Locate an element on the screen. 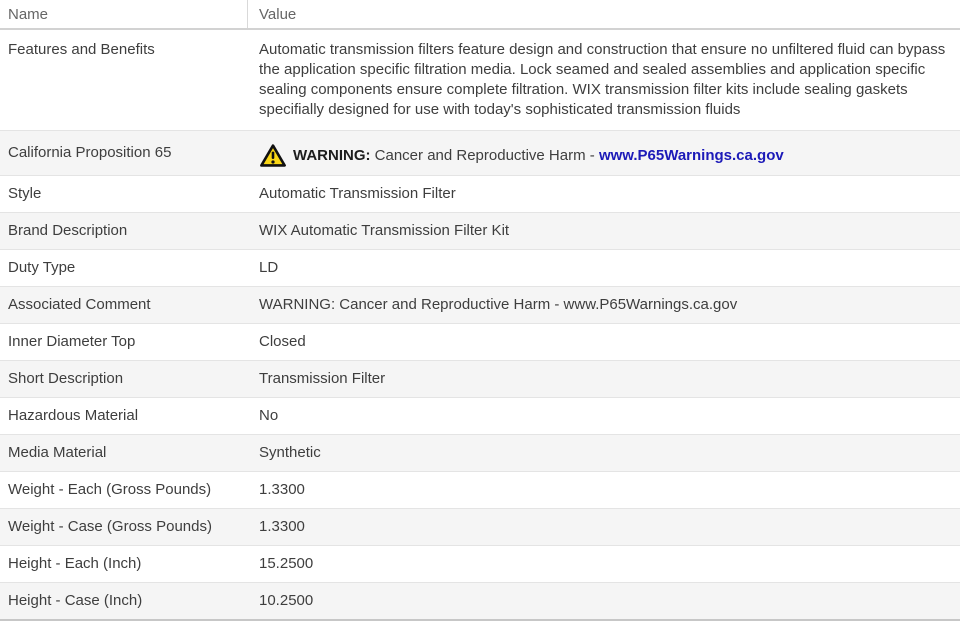 Image resolution: width=960 pixels, height=621 pixels. row-name-label: Hazardous Material is located at coordinates (73, 415).